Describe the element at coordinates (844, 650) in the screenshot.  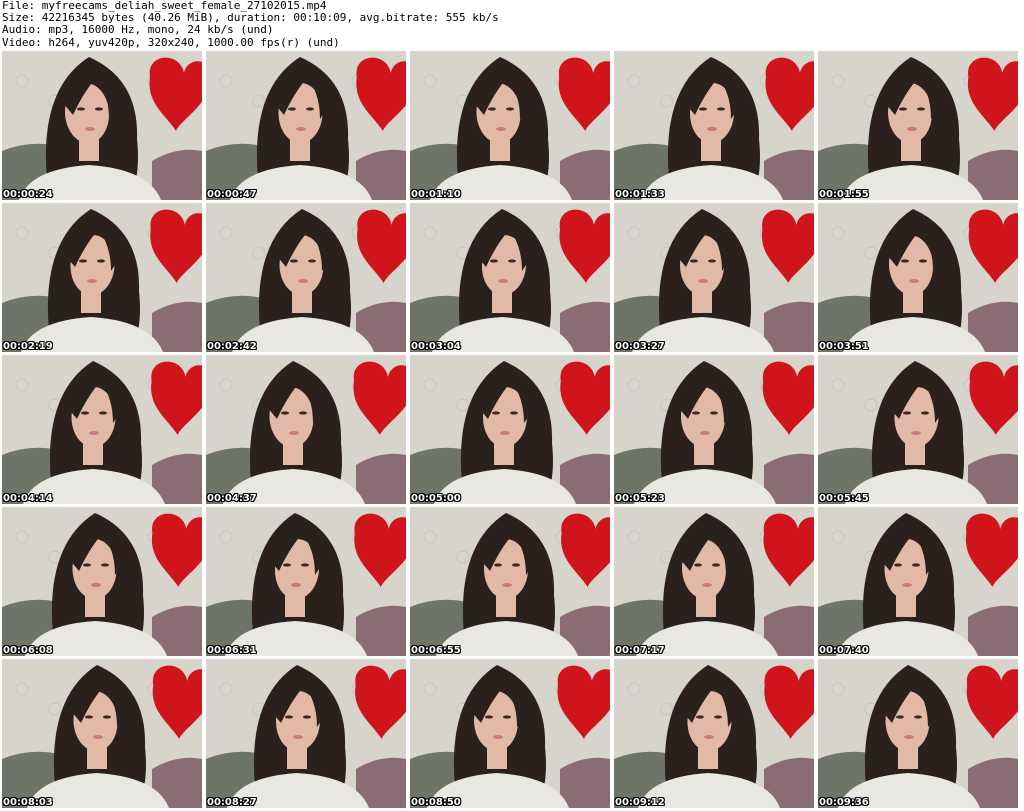
I see `thumbnail-timestamp: 00:07:40` at that location.